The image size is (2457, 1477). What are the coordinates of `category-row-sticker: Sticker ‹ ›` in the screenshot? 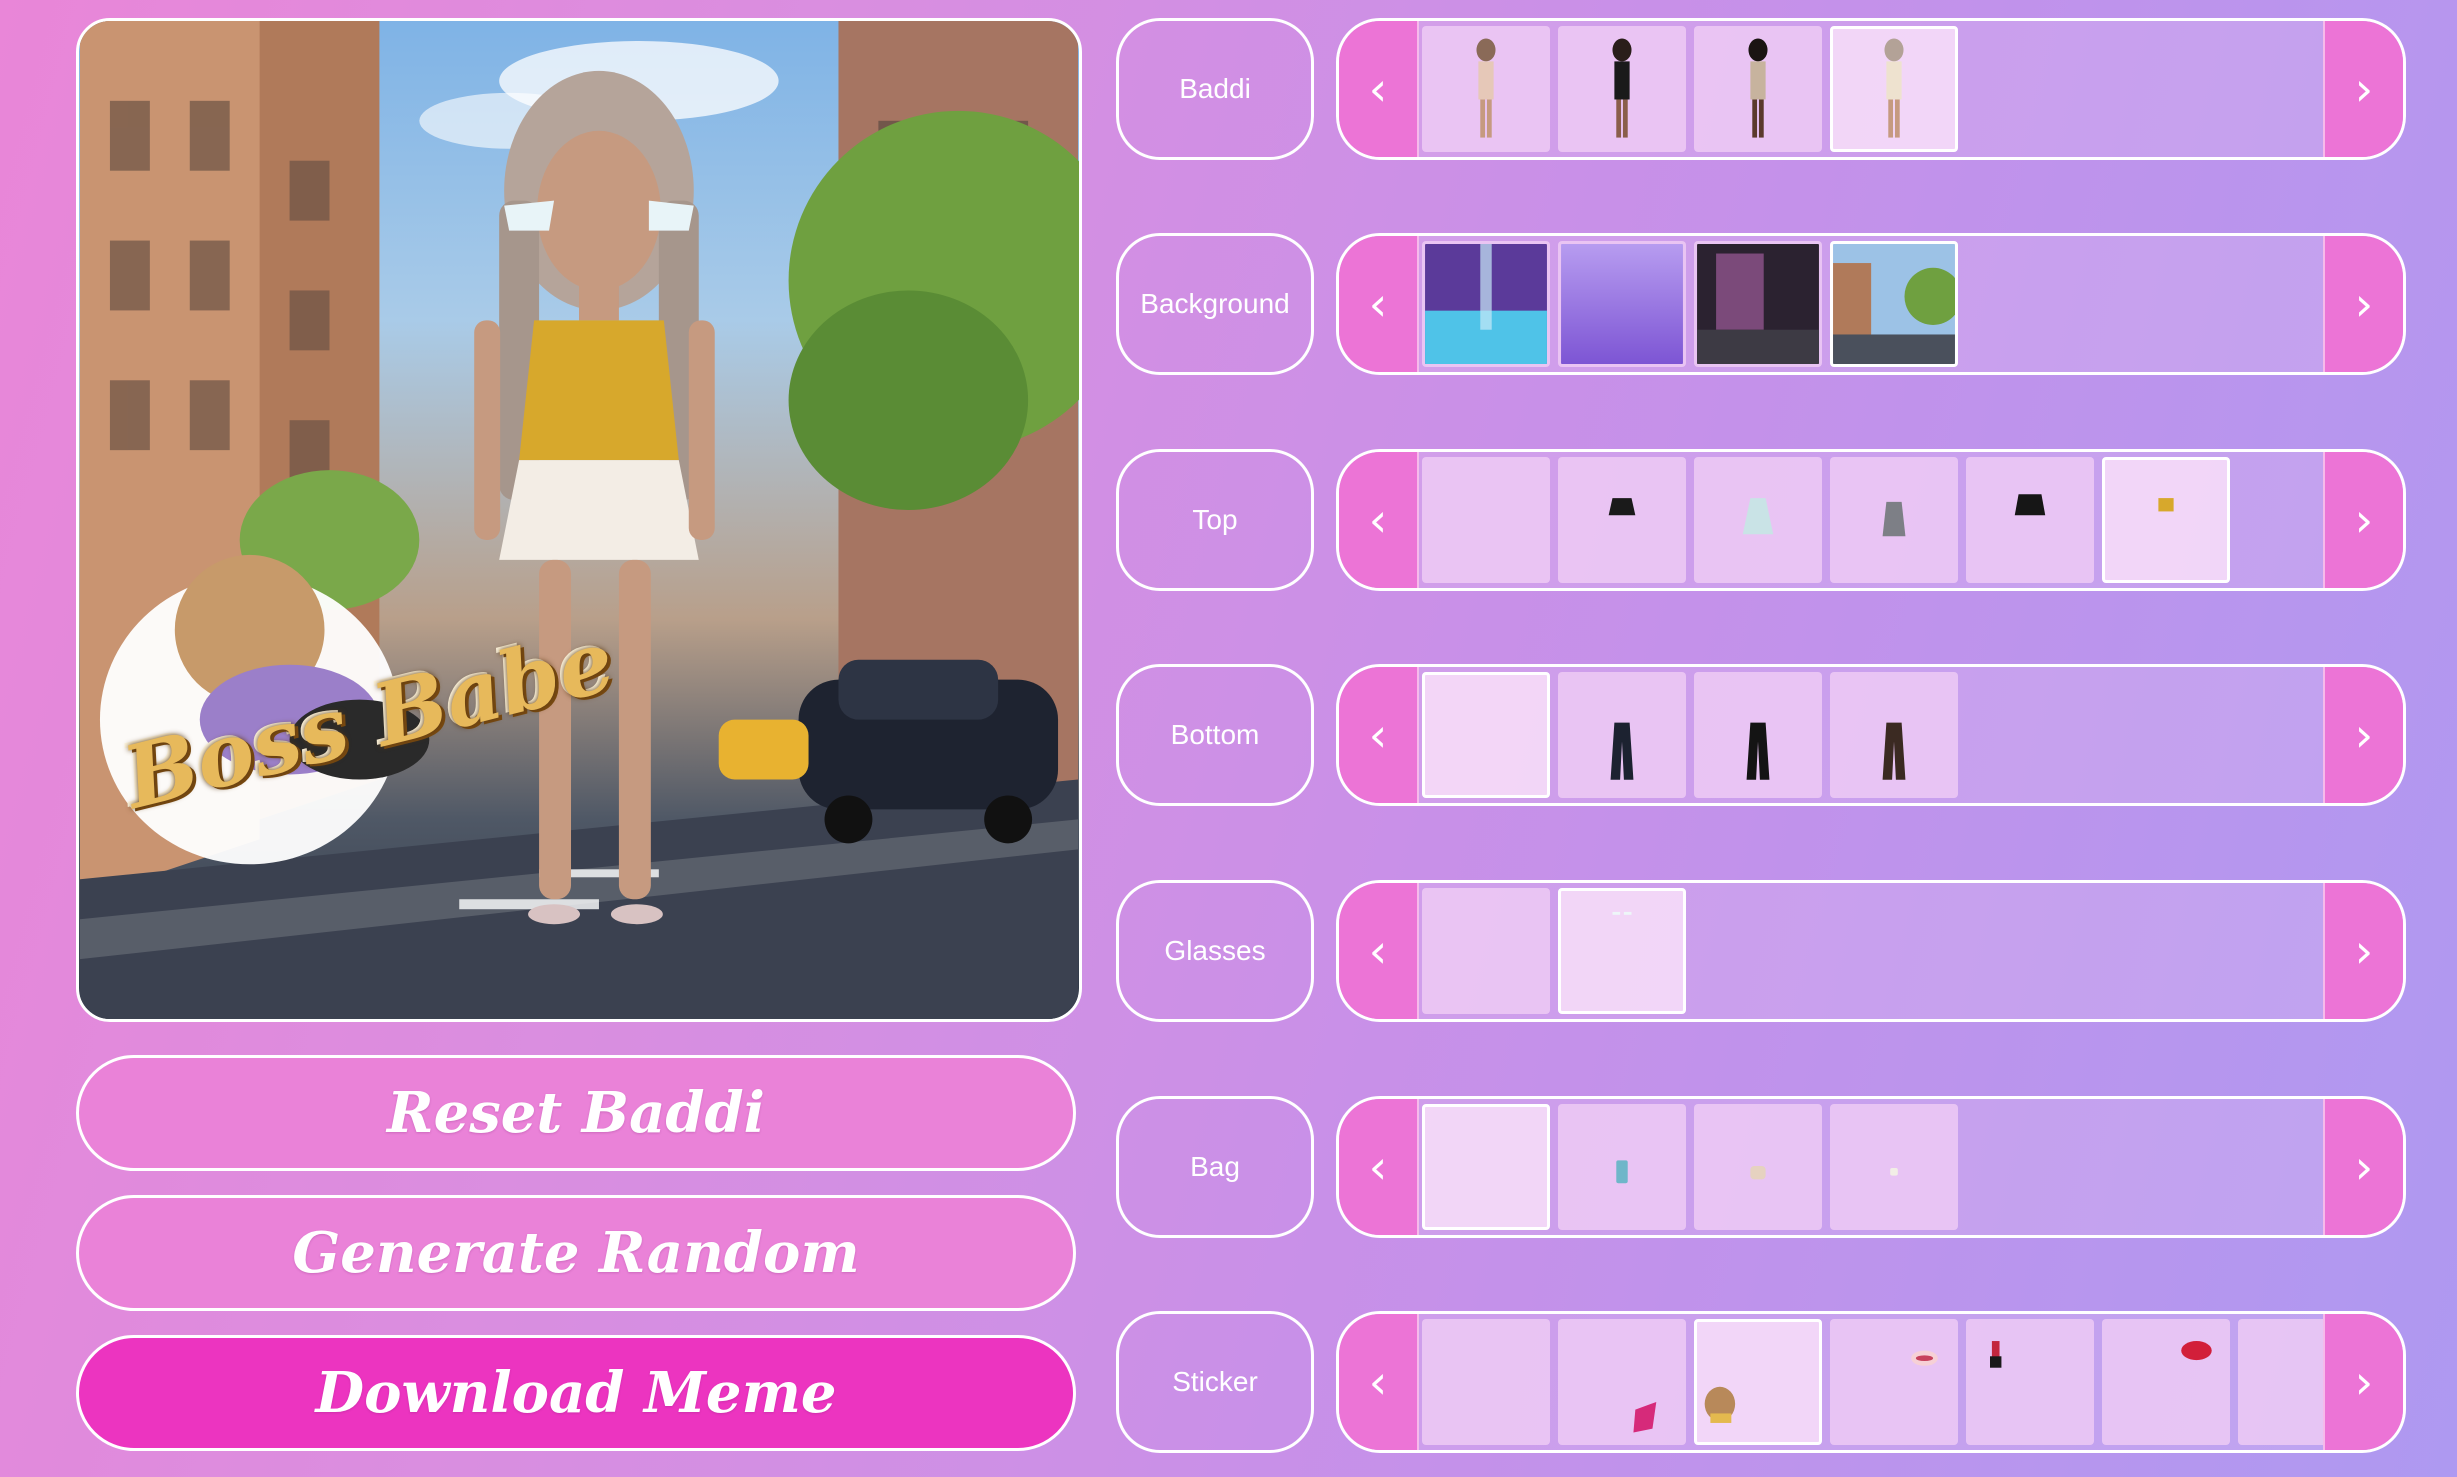 It's located at (1761, 1382).